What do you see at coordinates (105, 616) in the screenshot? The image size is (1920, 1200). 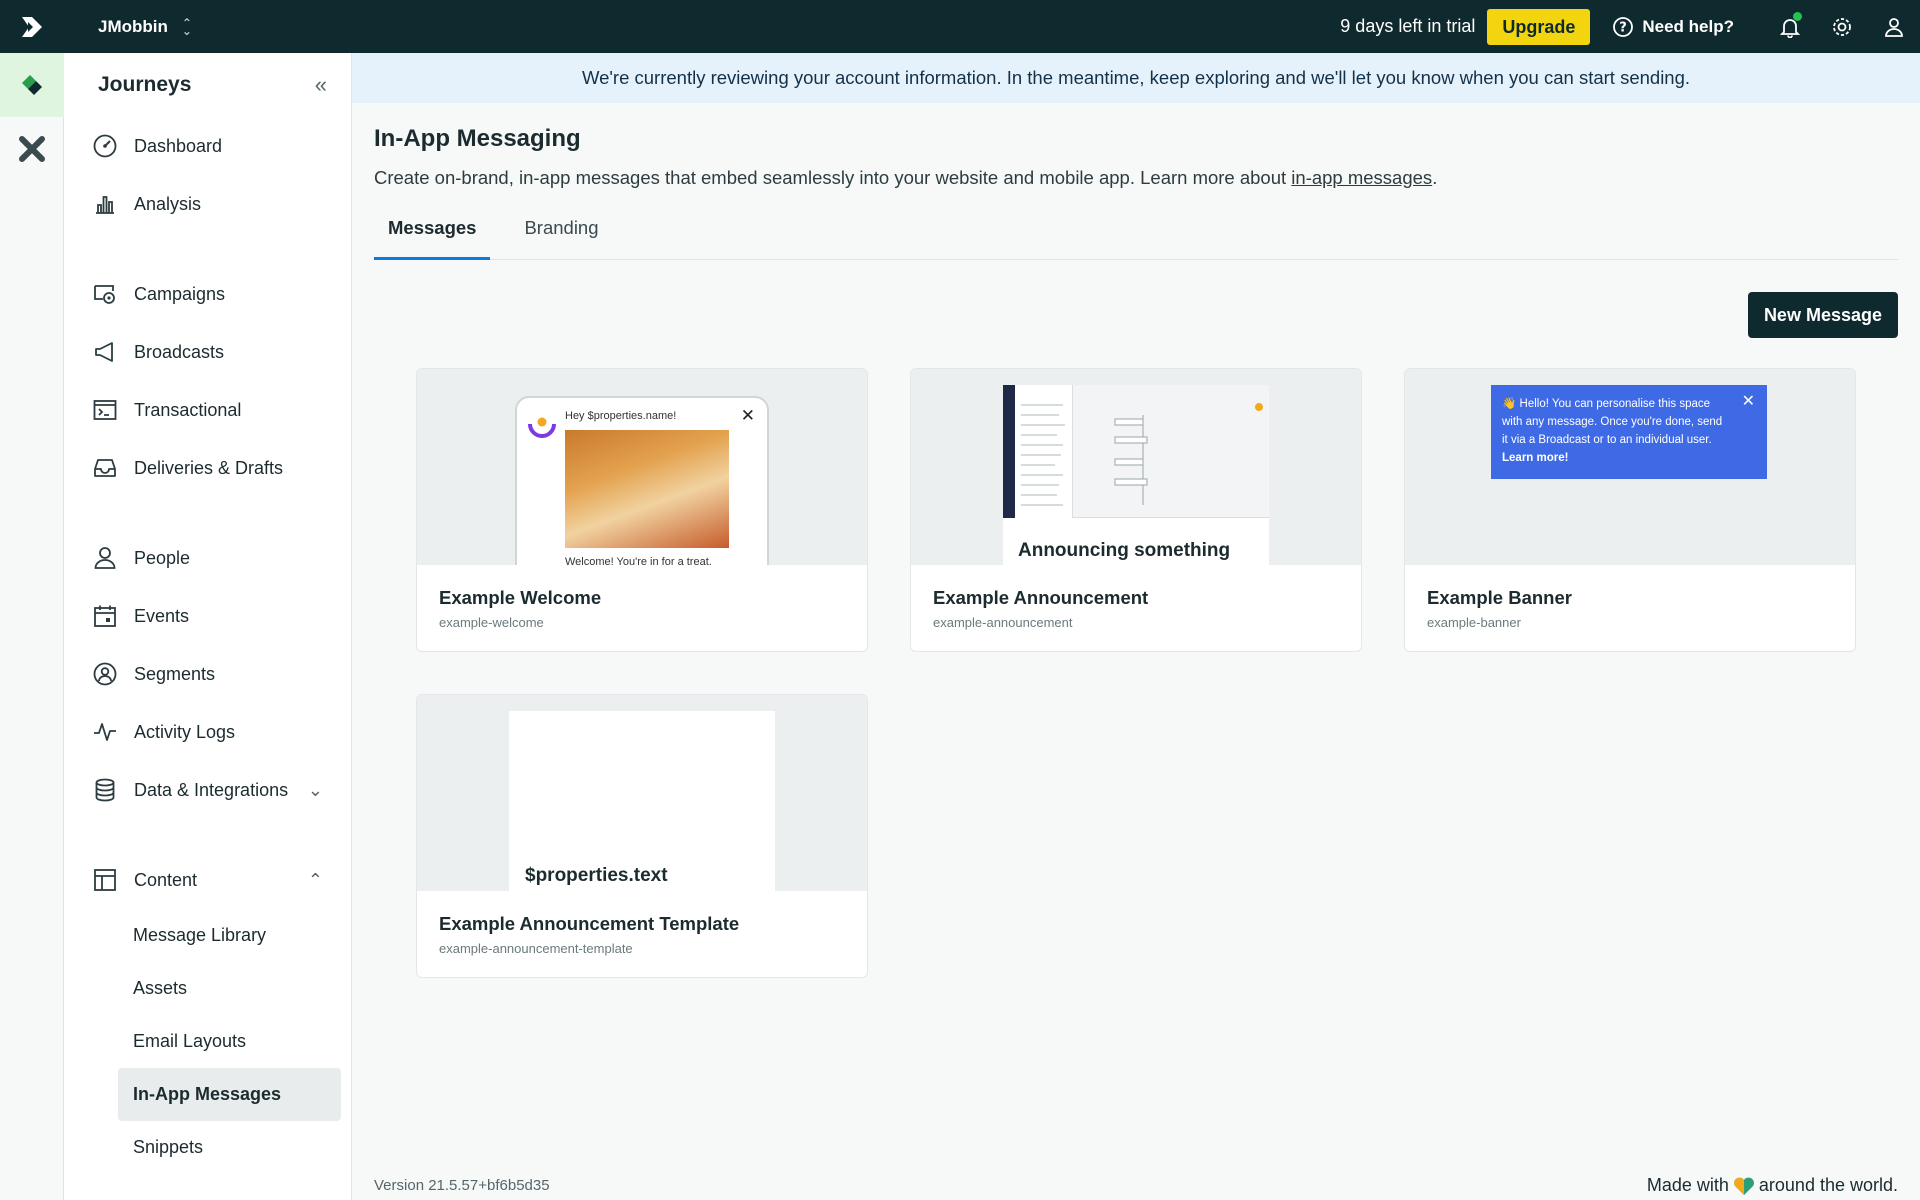 I see `calendar-icon` at bounding box center [105, 616].